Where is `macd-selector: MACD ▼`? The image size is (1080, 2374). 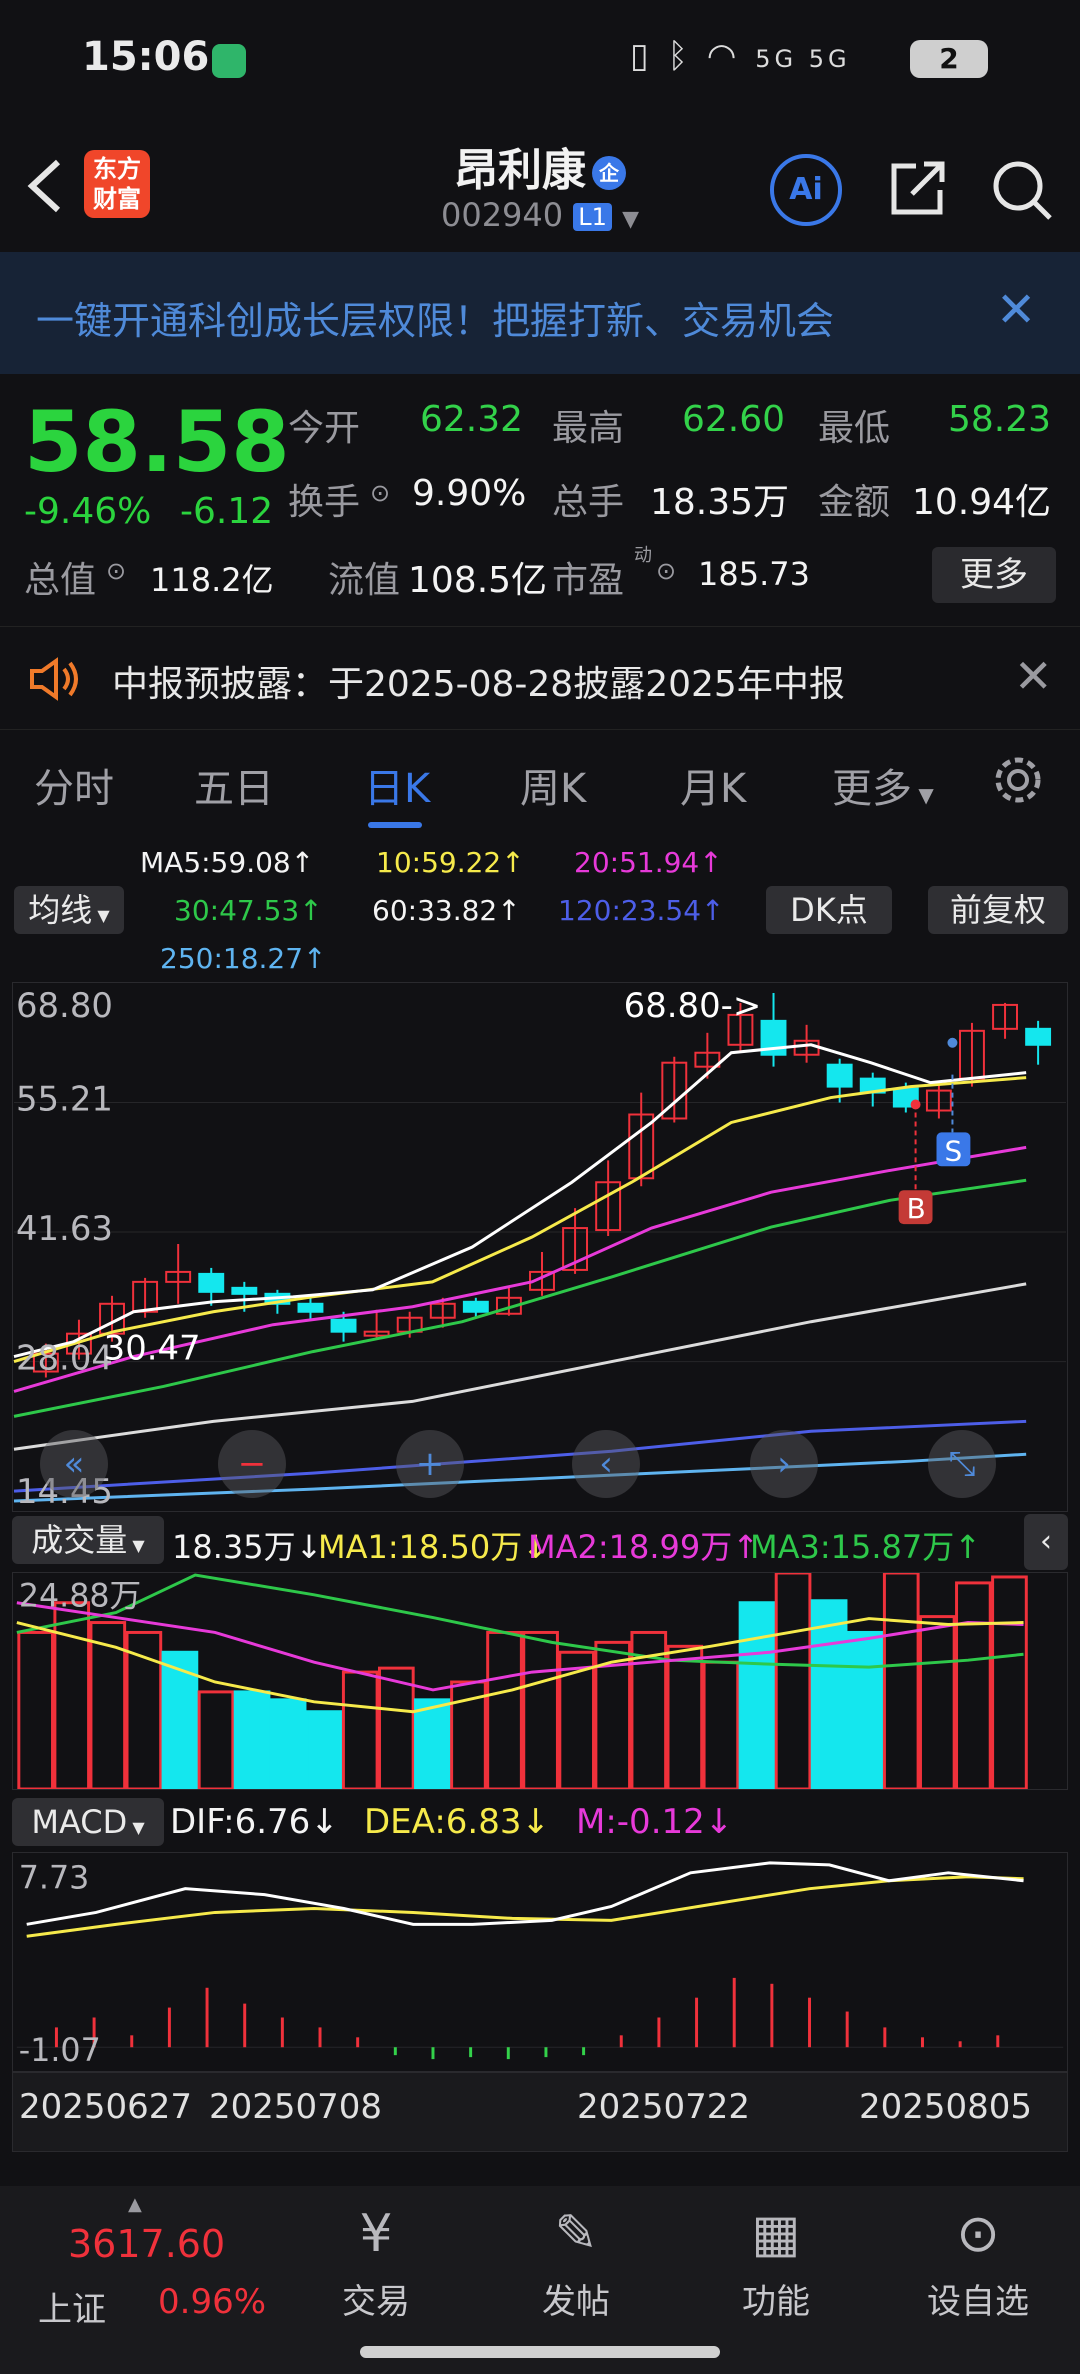
macd-selector: MACD ▼ is located at coordinates (88, 1822).